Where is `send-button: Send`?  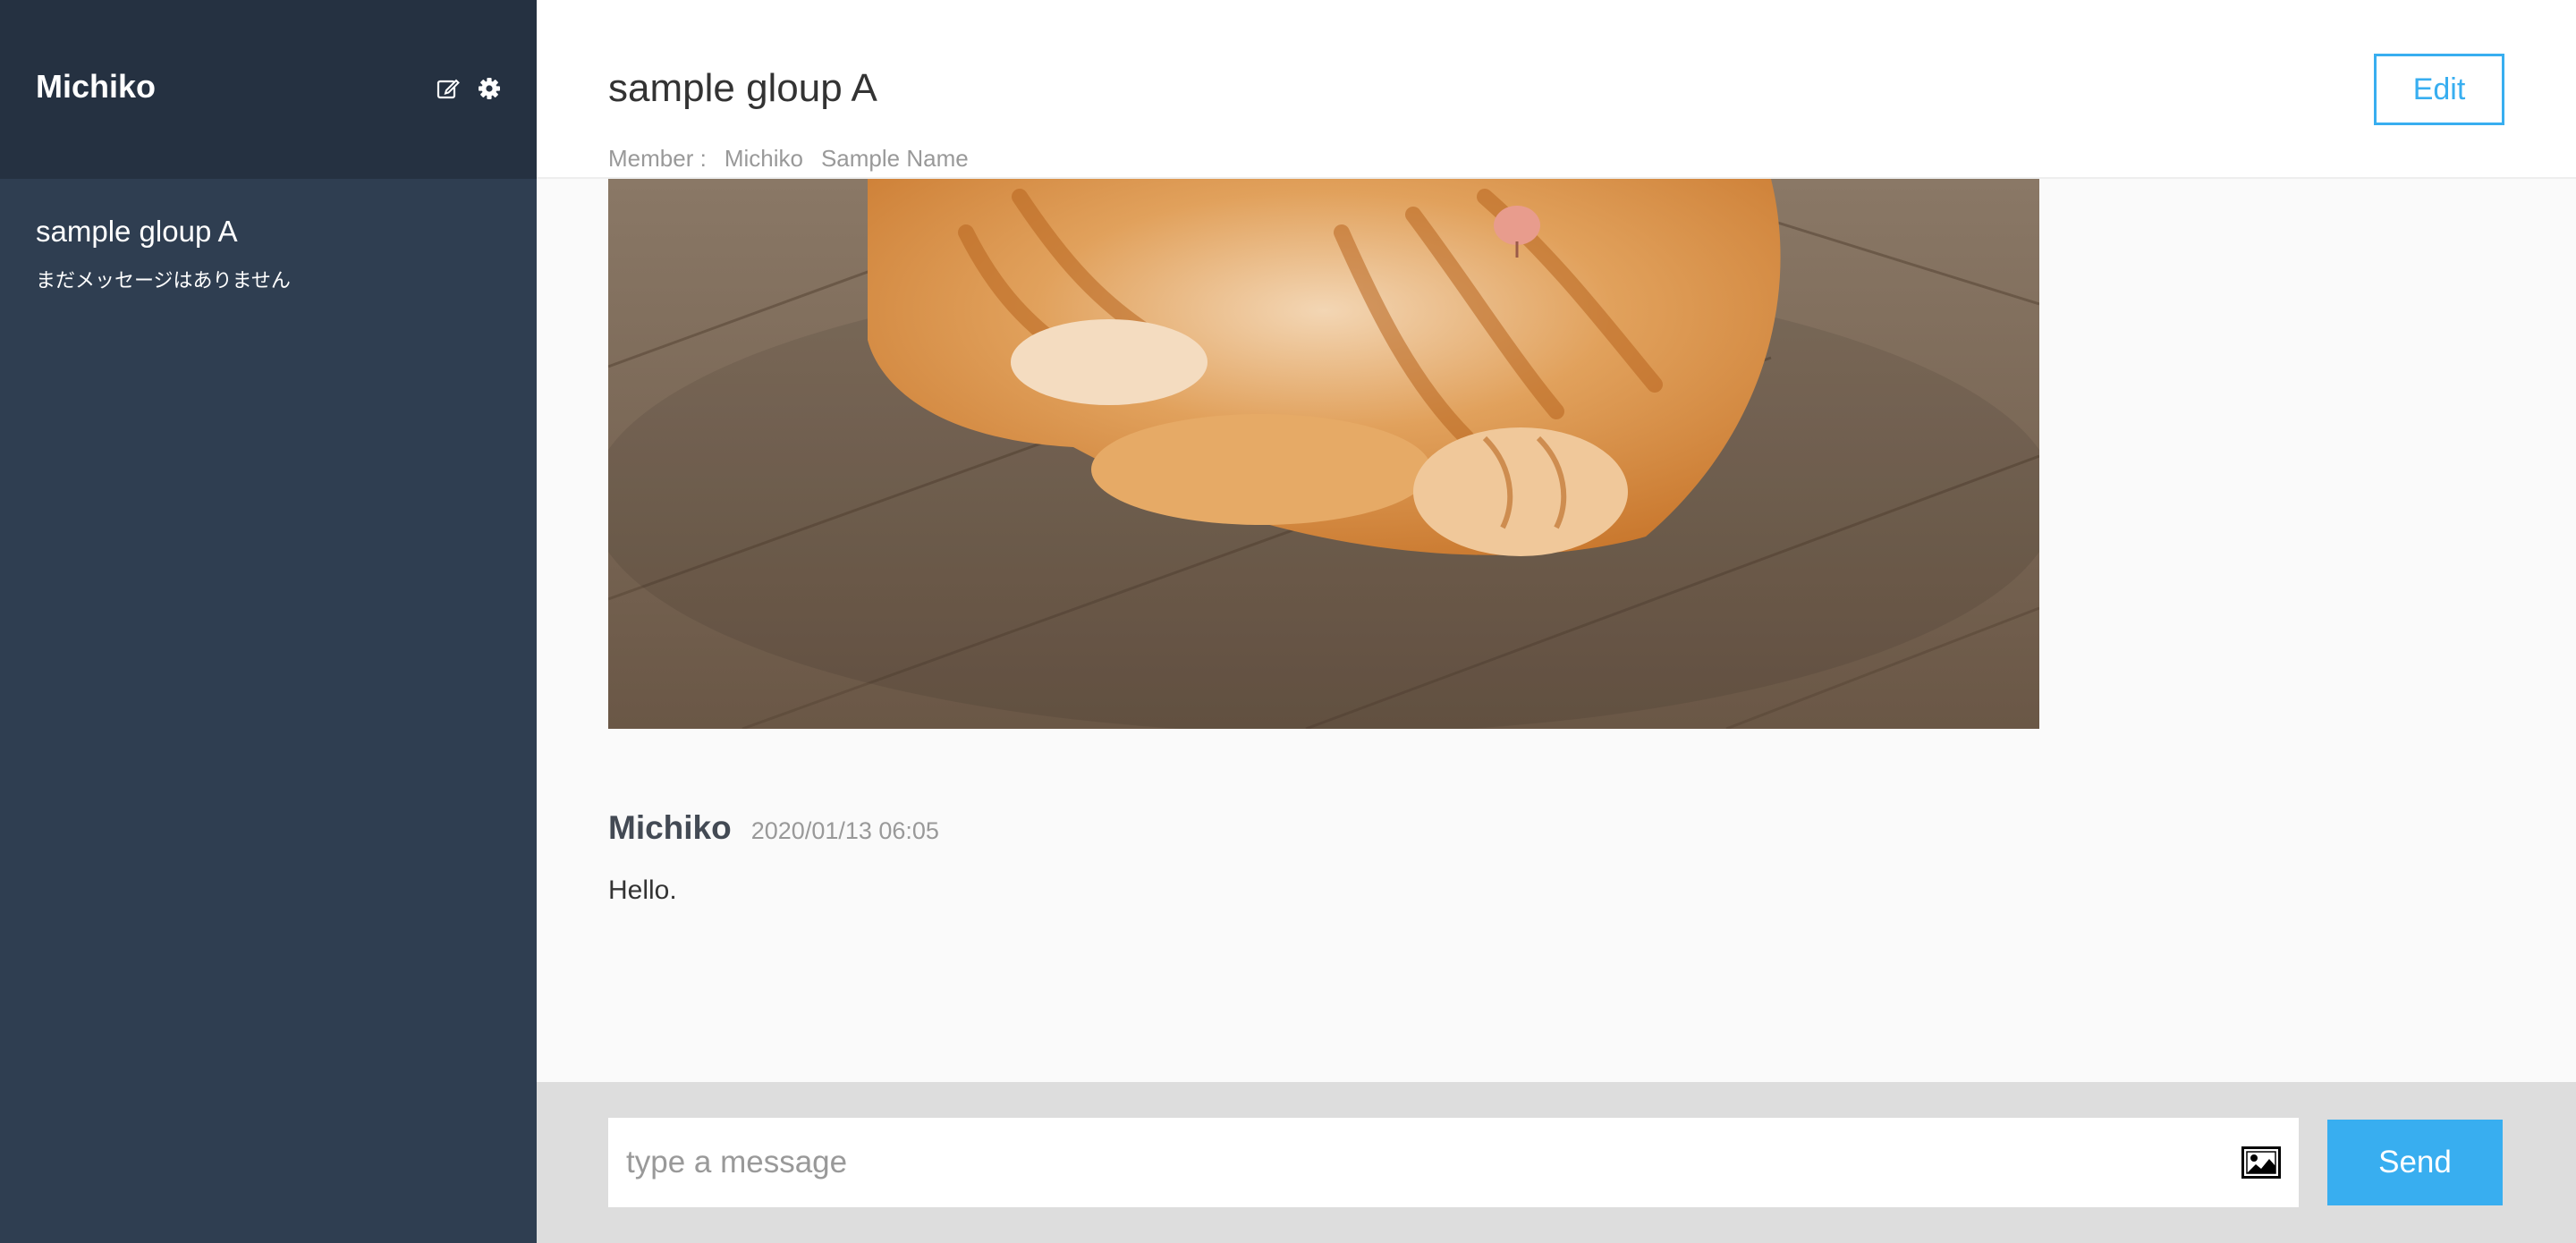 send-button: Send is located at coordinates (2415, 1162).